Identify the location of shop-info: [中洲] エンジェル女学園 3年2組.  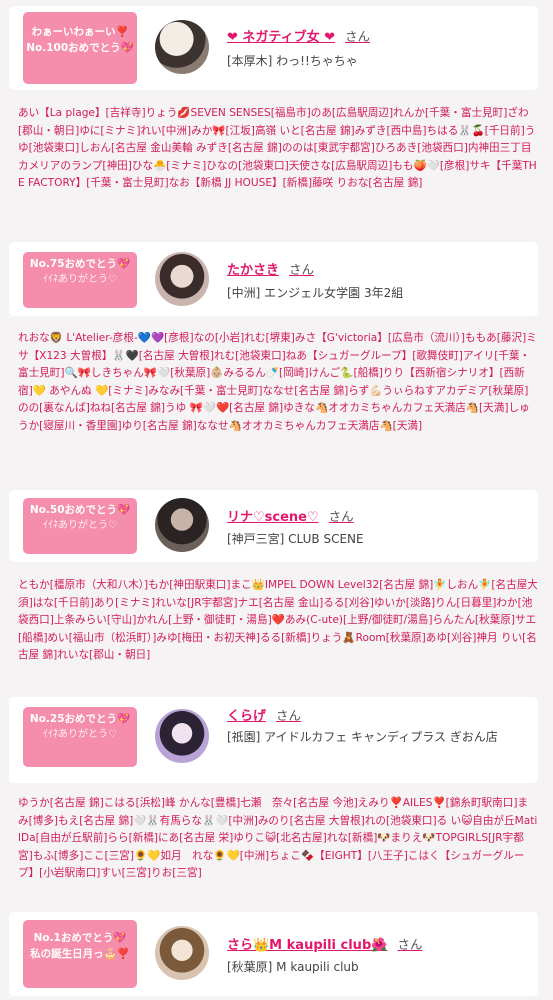
(315, 293).